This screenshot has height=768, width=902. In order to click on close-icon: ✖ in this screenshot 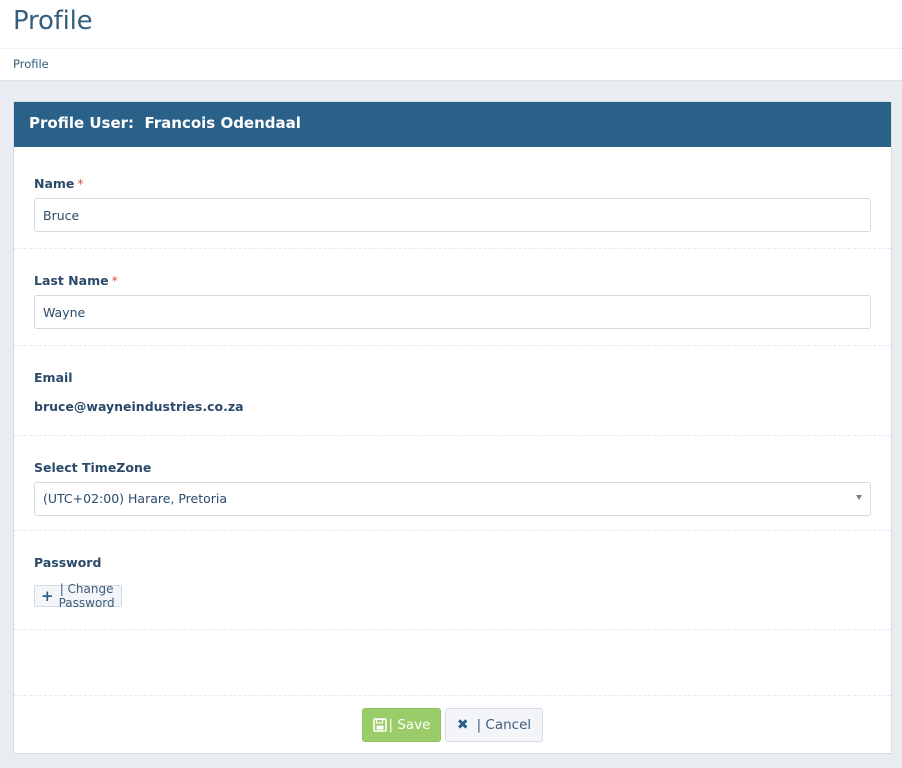, I will do `click(462, 725)`.